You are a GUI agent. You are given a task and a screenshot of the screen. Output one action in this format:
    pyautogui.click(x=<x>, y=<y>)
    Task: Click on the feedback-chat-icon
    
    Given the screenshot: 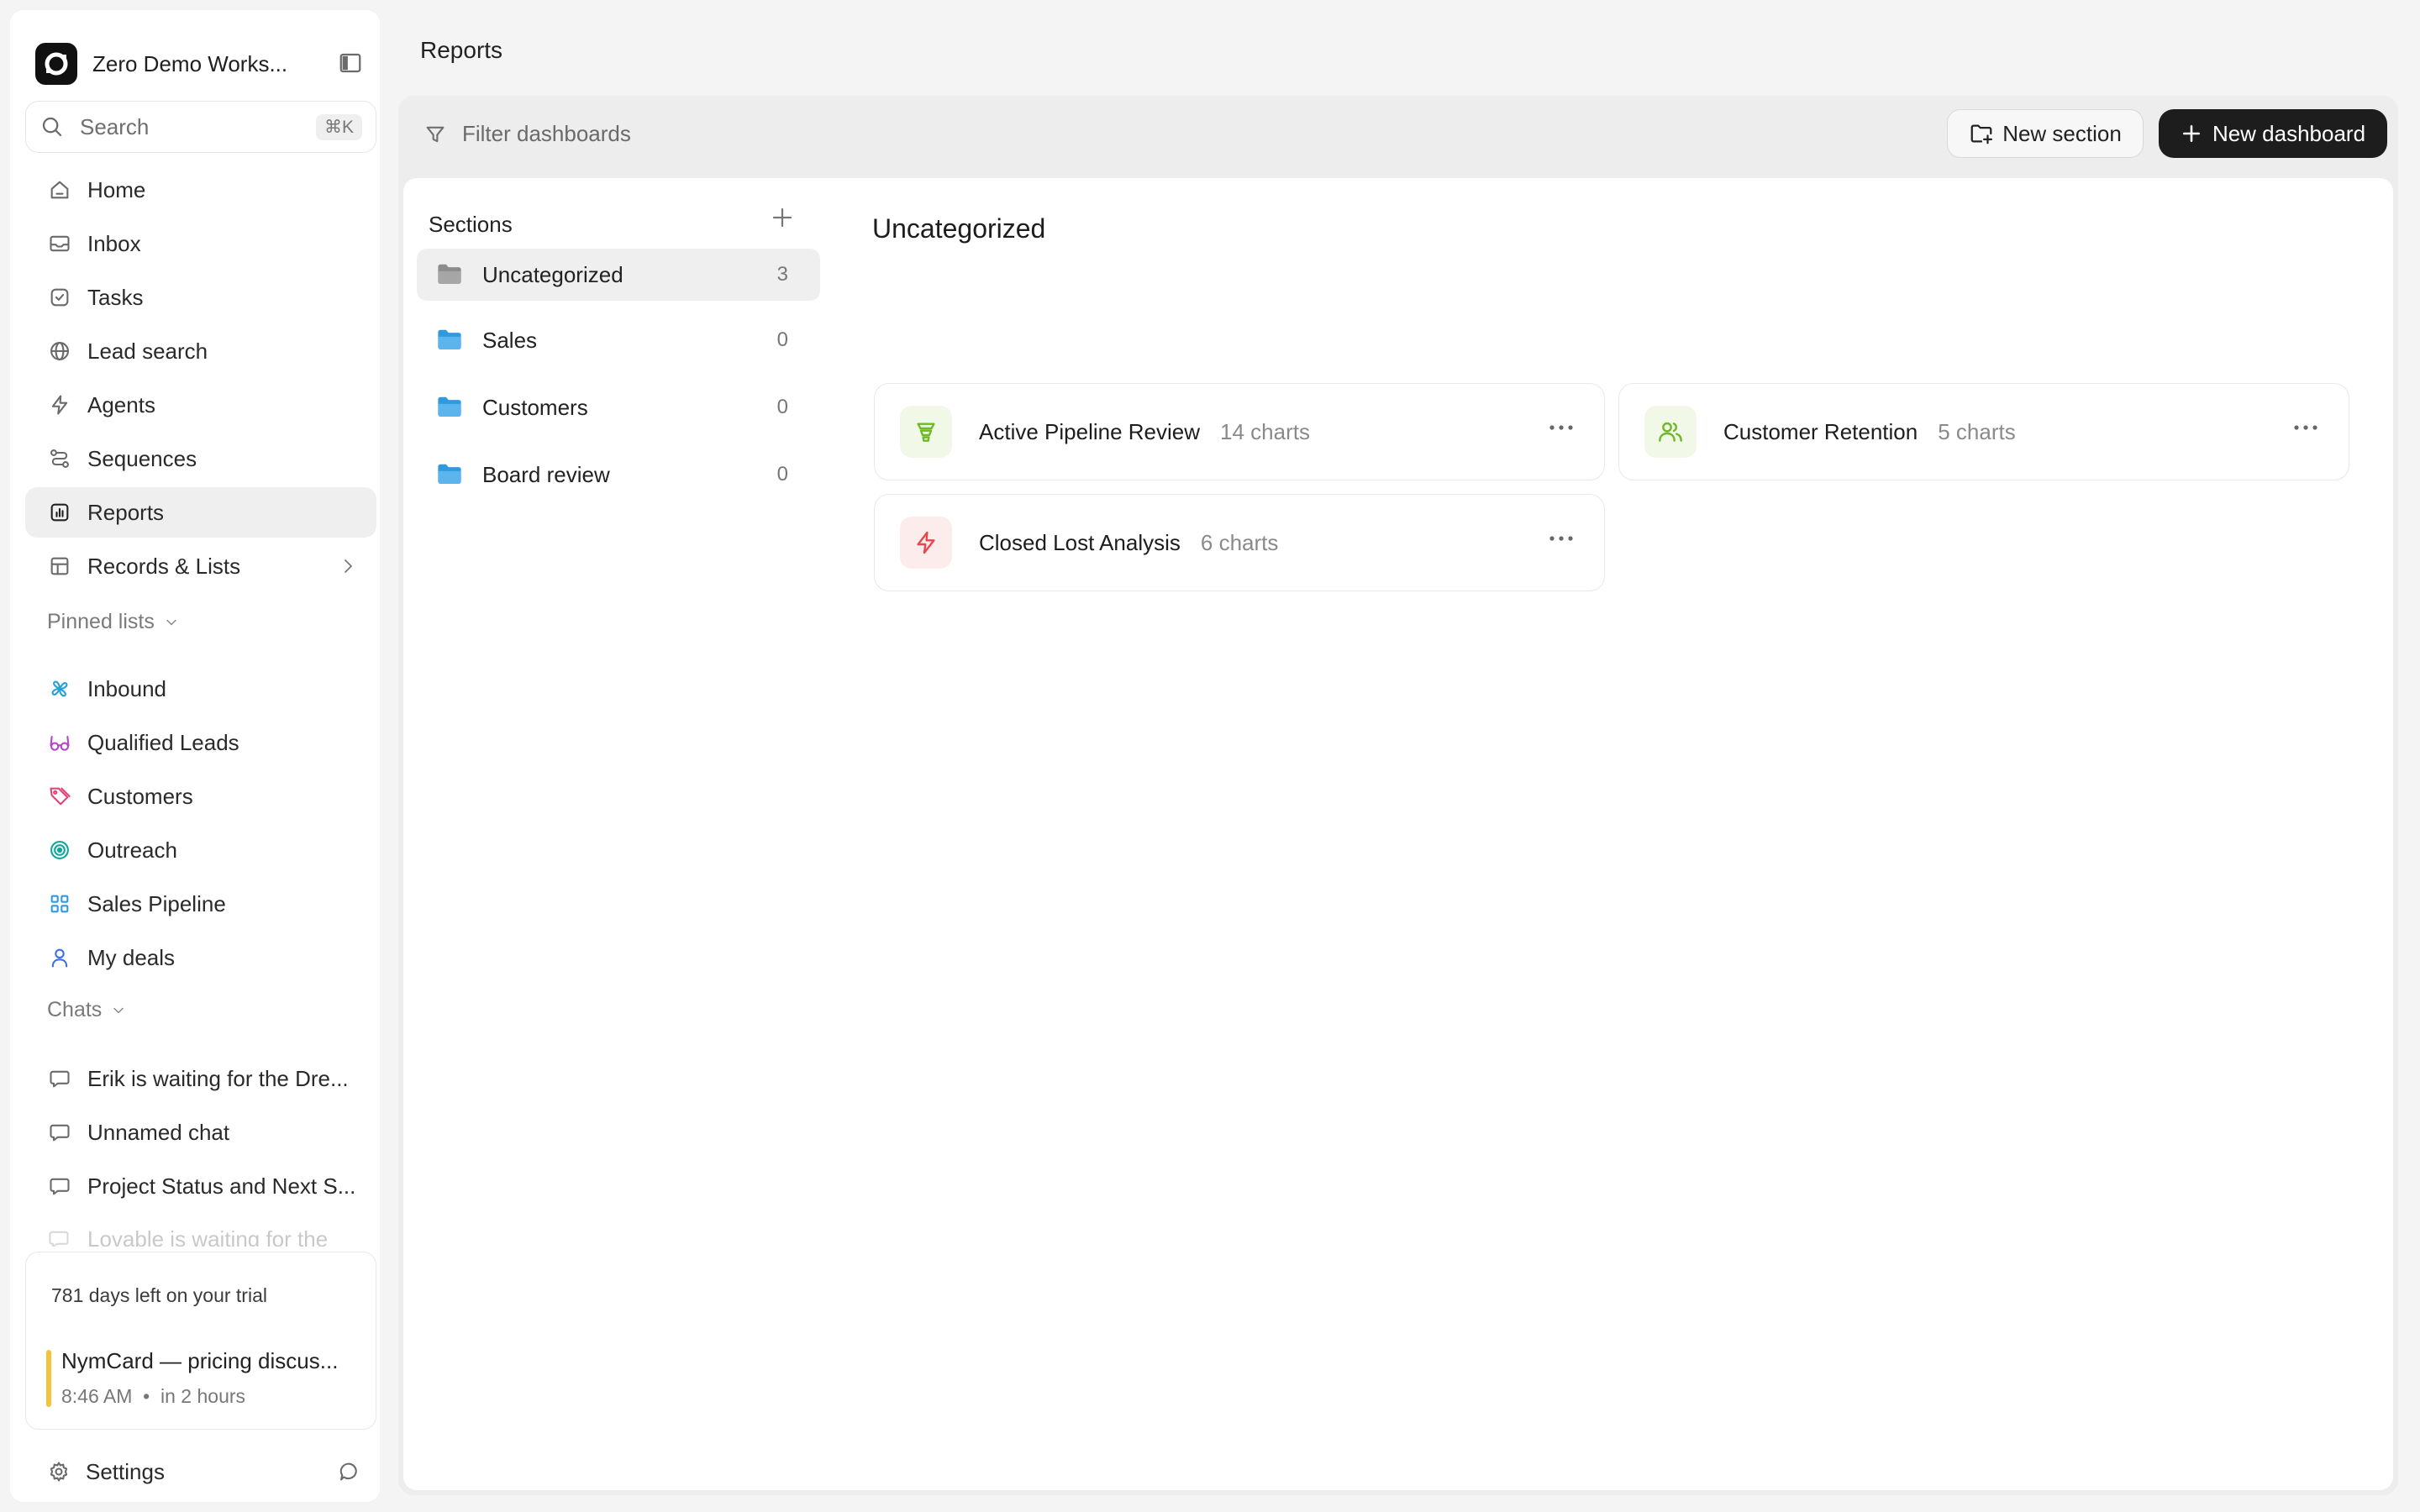 What is the action you would take?
    pyautogui.click(x=349, y=1471)
    